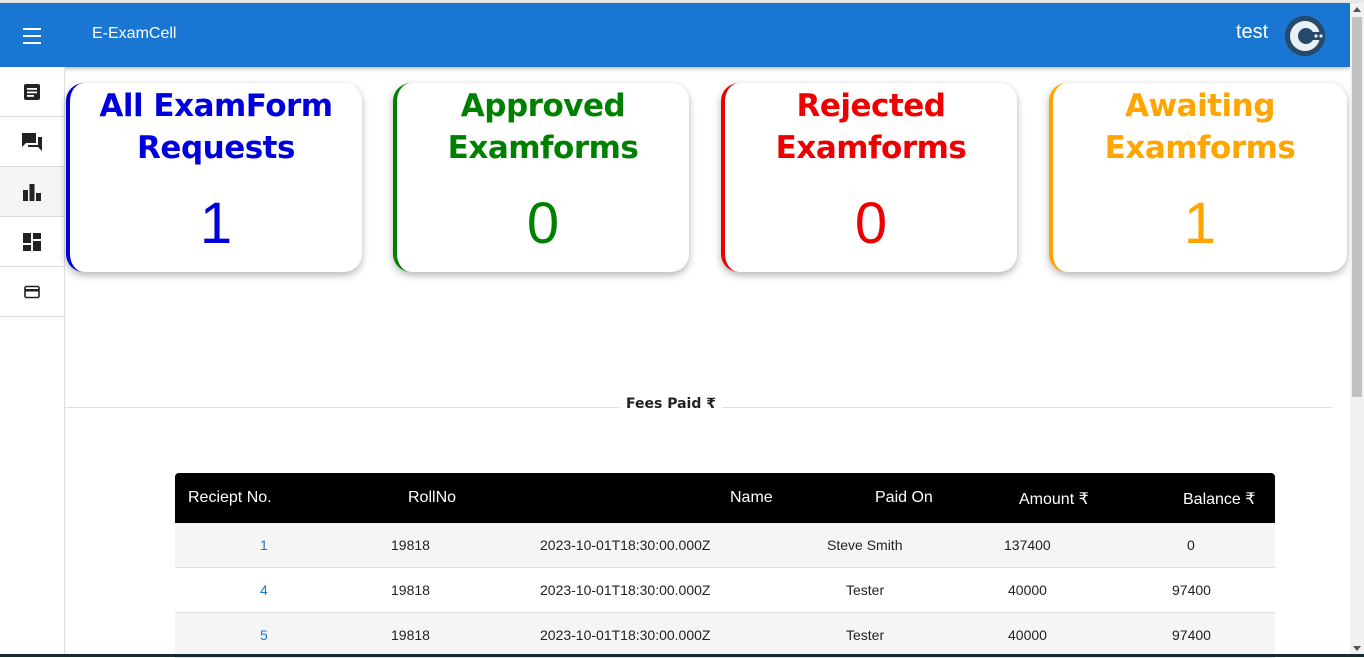 The image size is (1364, 658). What do you see at coordinates (869, 177) in the screenshot?
I see `card-rejected: Rejected Examforms 0` at bounding box center [869, 177].